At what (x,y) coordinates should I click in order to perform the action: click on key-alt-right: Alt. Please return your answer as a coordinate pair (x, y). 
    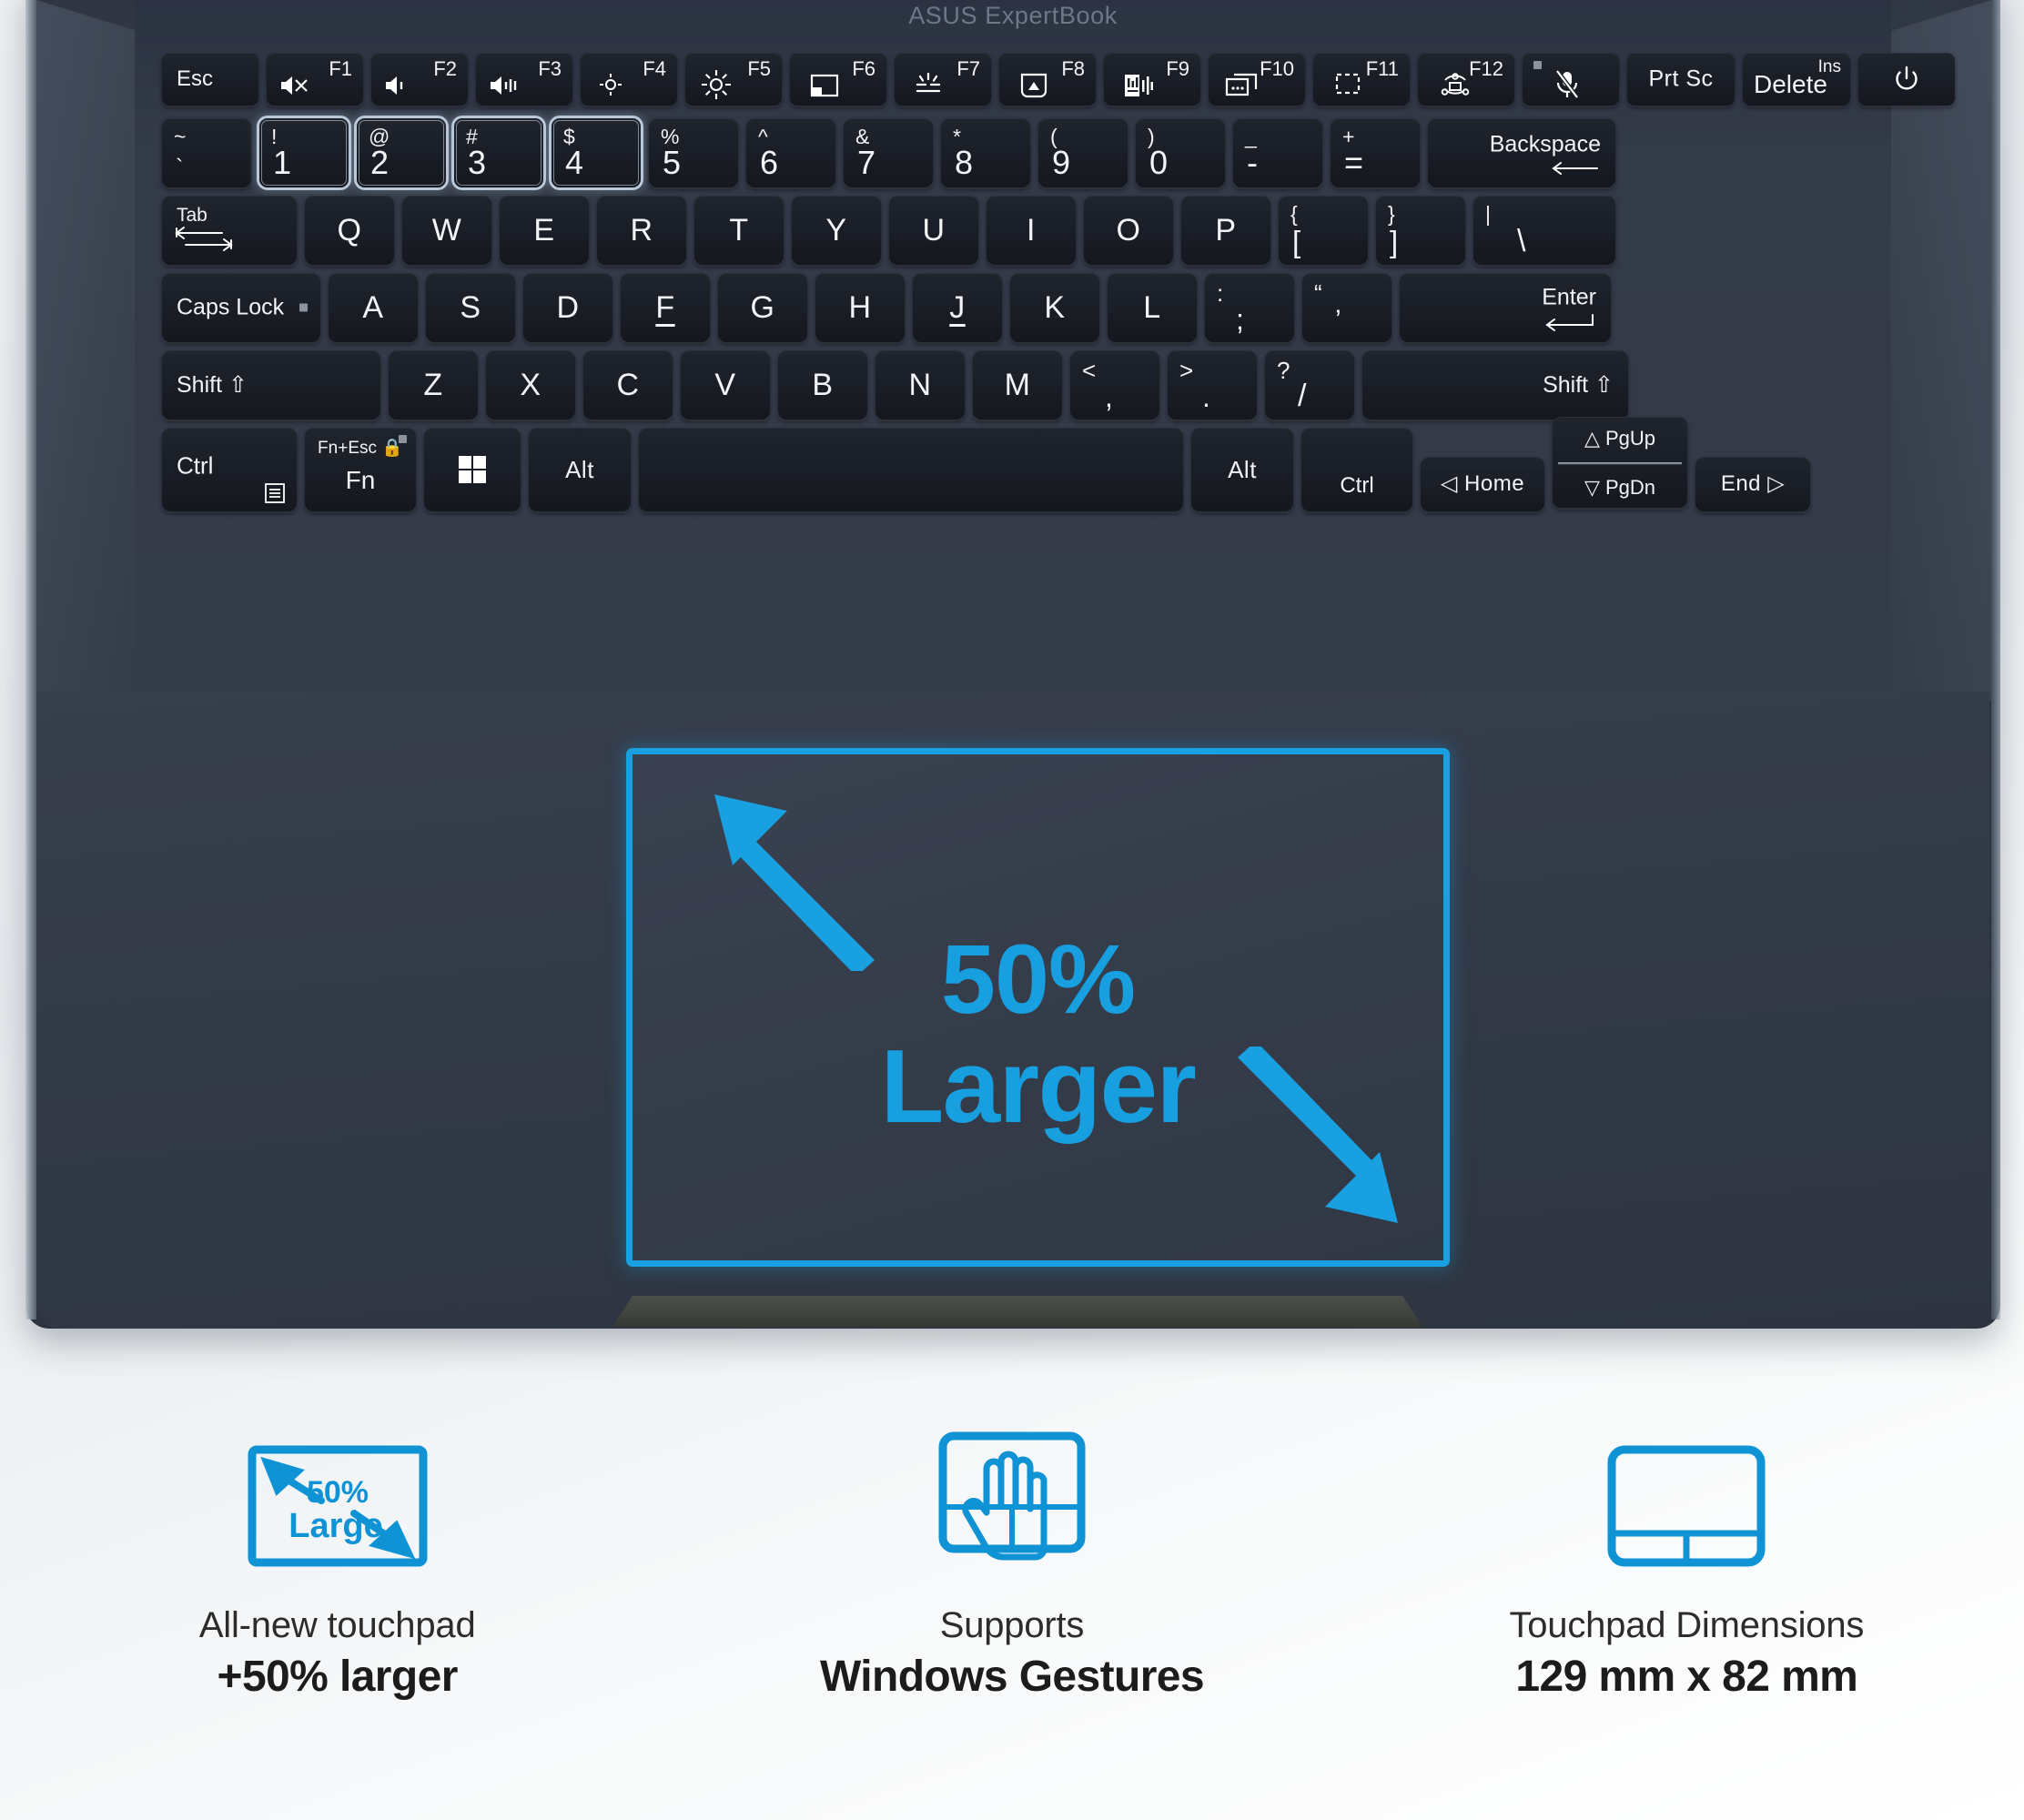
    Looking at the image, I should click on (1242, 470).